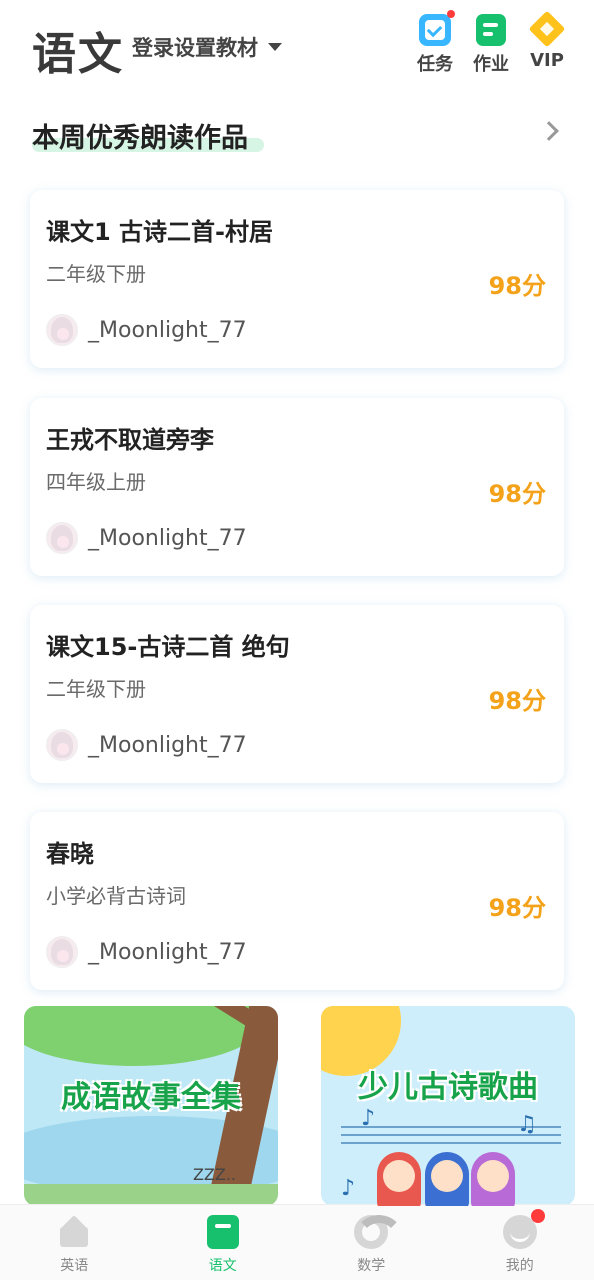 The image size is (594, 1280). I want to click on task-check-icon, so click(437, 28).